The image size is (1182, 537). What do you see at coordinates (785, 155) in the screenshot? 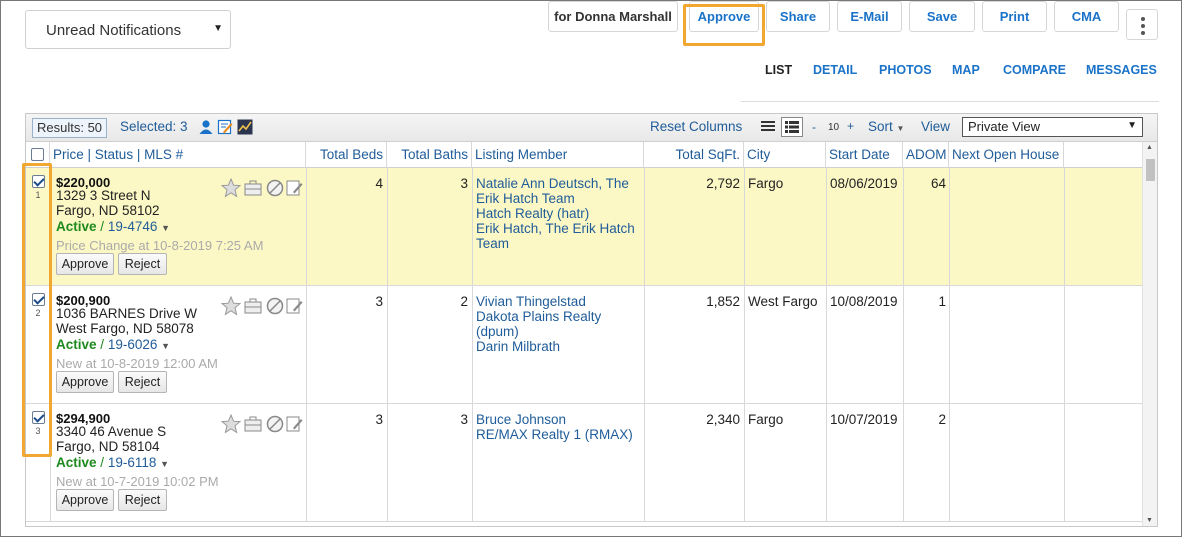
I see `city-column-header: City` at bounding box center [785, 155].